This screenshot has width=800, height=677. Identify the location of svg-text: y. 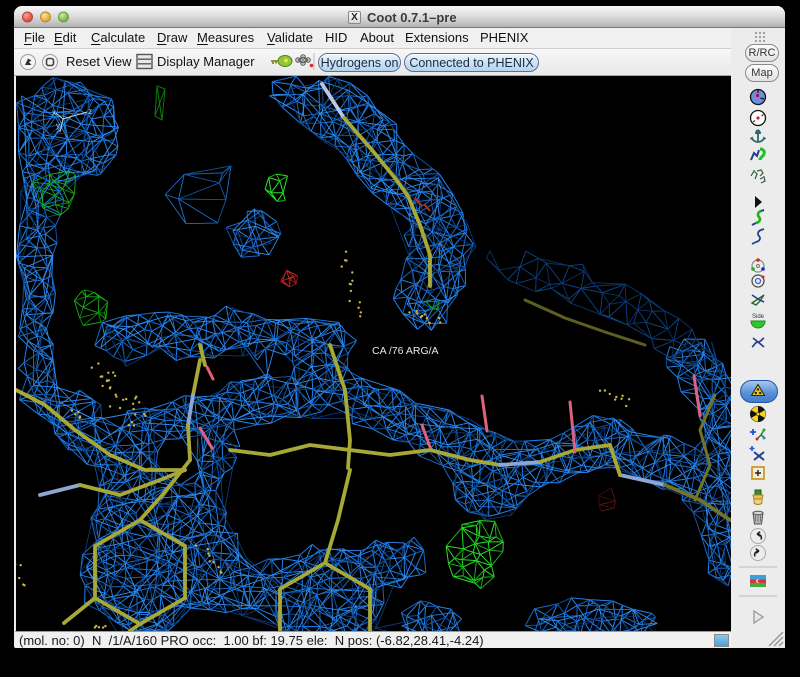
(58, 125).